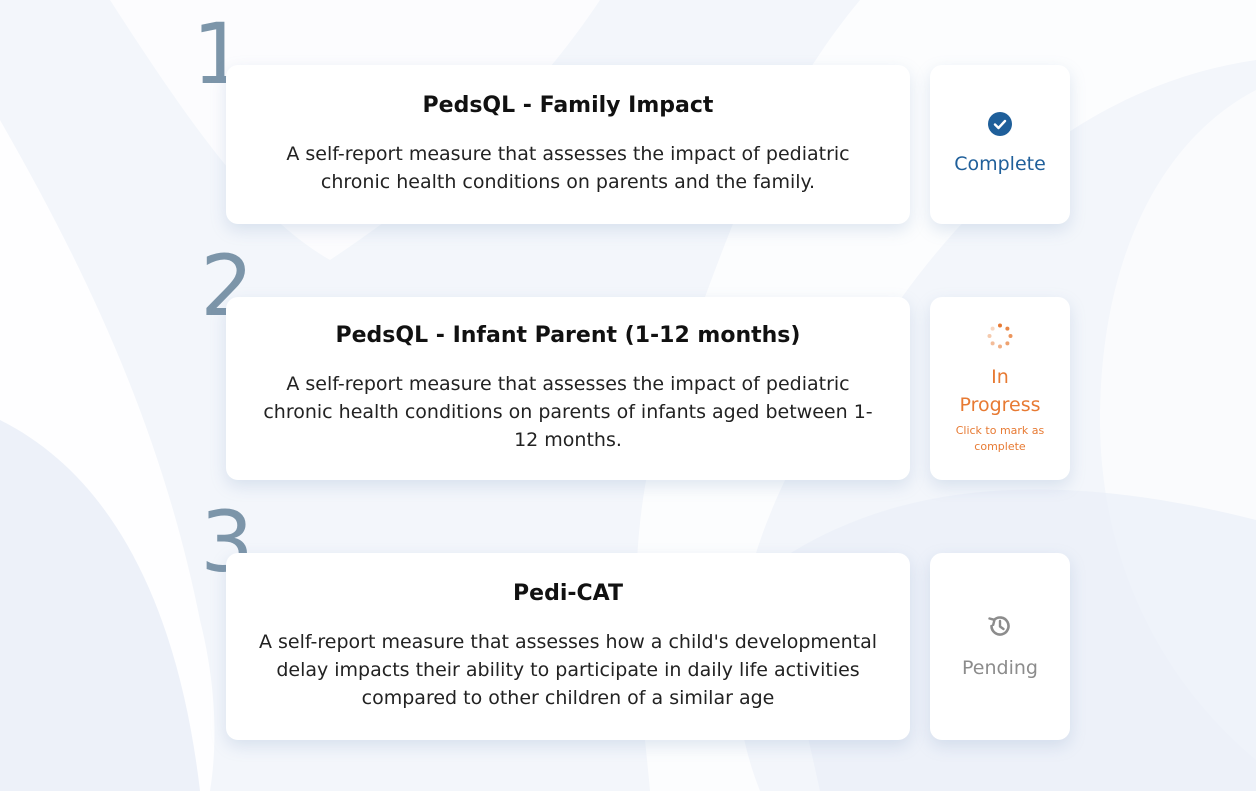 This screenshot has height=791, width=1256. I want to click on status-card-in-progress: In Progress Click to mark as complete, so click(1000, 388).